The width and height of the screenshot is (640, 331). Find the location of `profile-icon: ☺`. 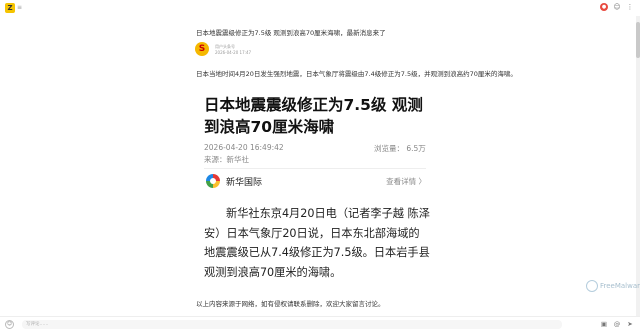

profile-icon: ☺ is located at coordinates (617, 7).